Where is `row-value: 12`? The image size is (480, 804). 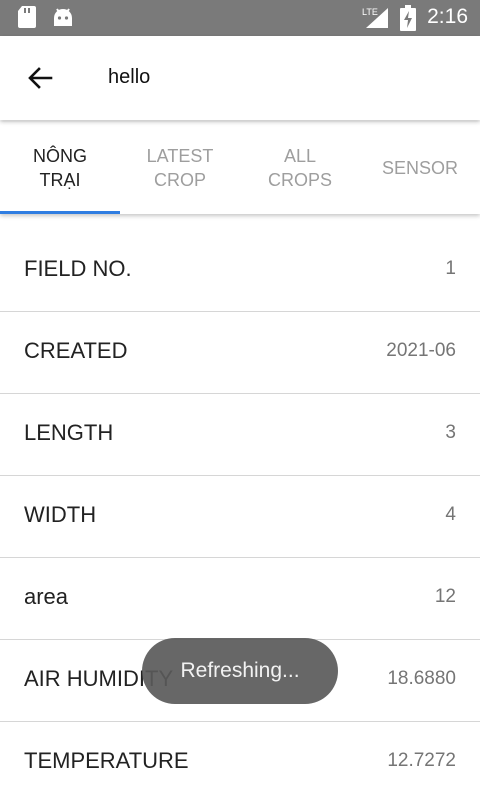 row-value: 12 is located at coordinates (445, 596).